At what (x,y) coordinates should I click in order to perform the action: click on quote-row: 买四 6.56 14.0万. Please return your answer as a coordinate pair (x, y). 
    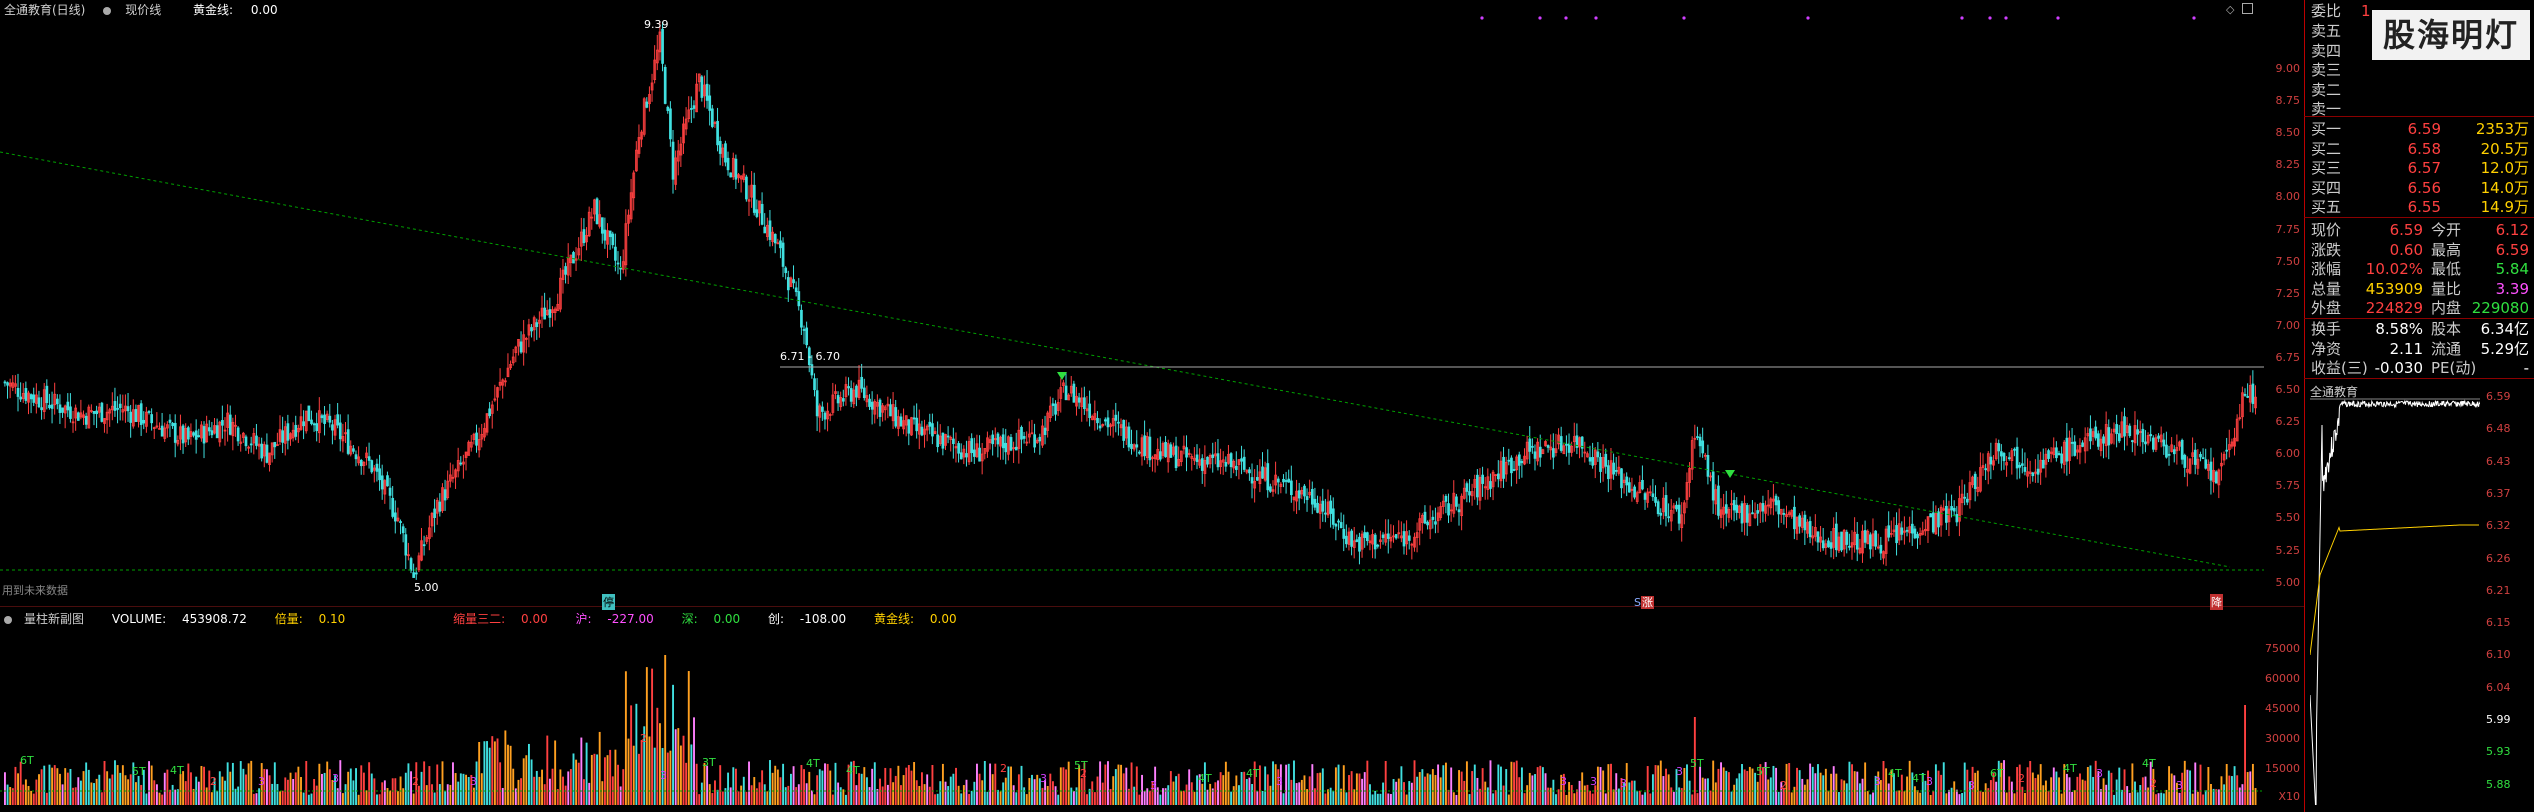
    Looking at the image, I should click on (2421, 188).